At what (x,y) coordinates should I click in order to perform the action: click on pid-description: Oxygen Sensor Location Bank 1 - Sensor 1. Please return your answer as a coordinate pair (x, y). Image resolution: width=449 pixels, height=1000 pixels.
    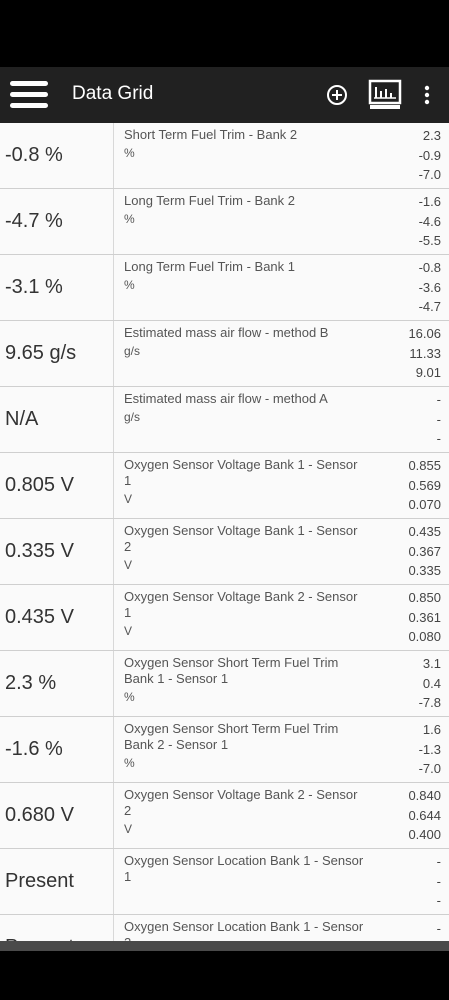
    Looking at the image, I should click on (244, 870).